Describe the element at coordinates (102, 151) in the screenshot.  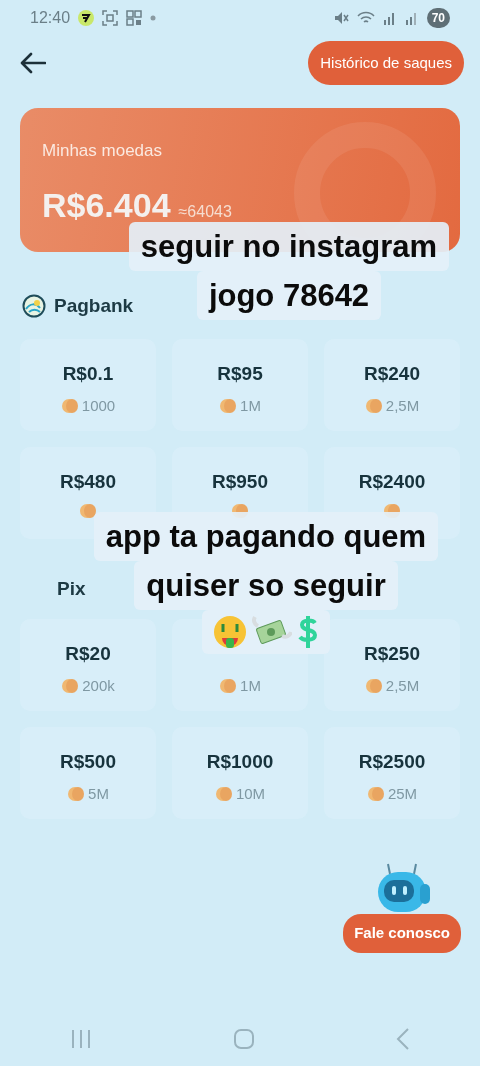
I see `balance-label: Minhas moedas` at that location.